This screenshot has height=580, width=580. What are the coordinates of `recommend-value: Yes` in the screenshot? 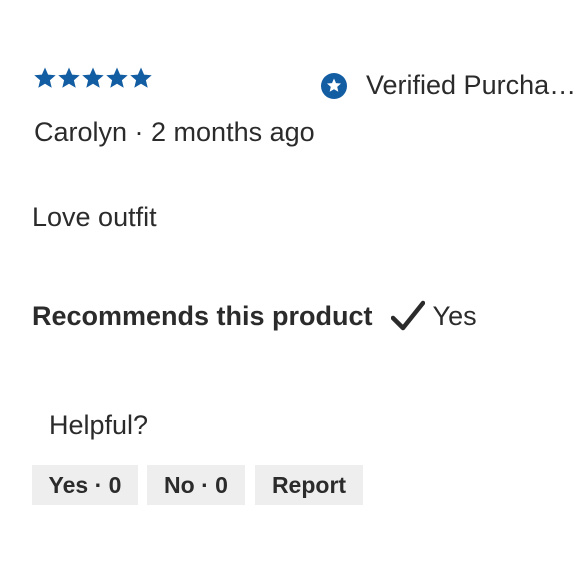 It's located at (454, 315).